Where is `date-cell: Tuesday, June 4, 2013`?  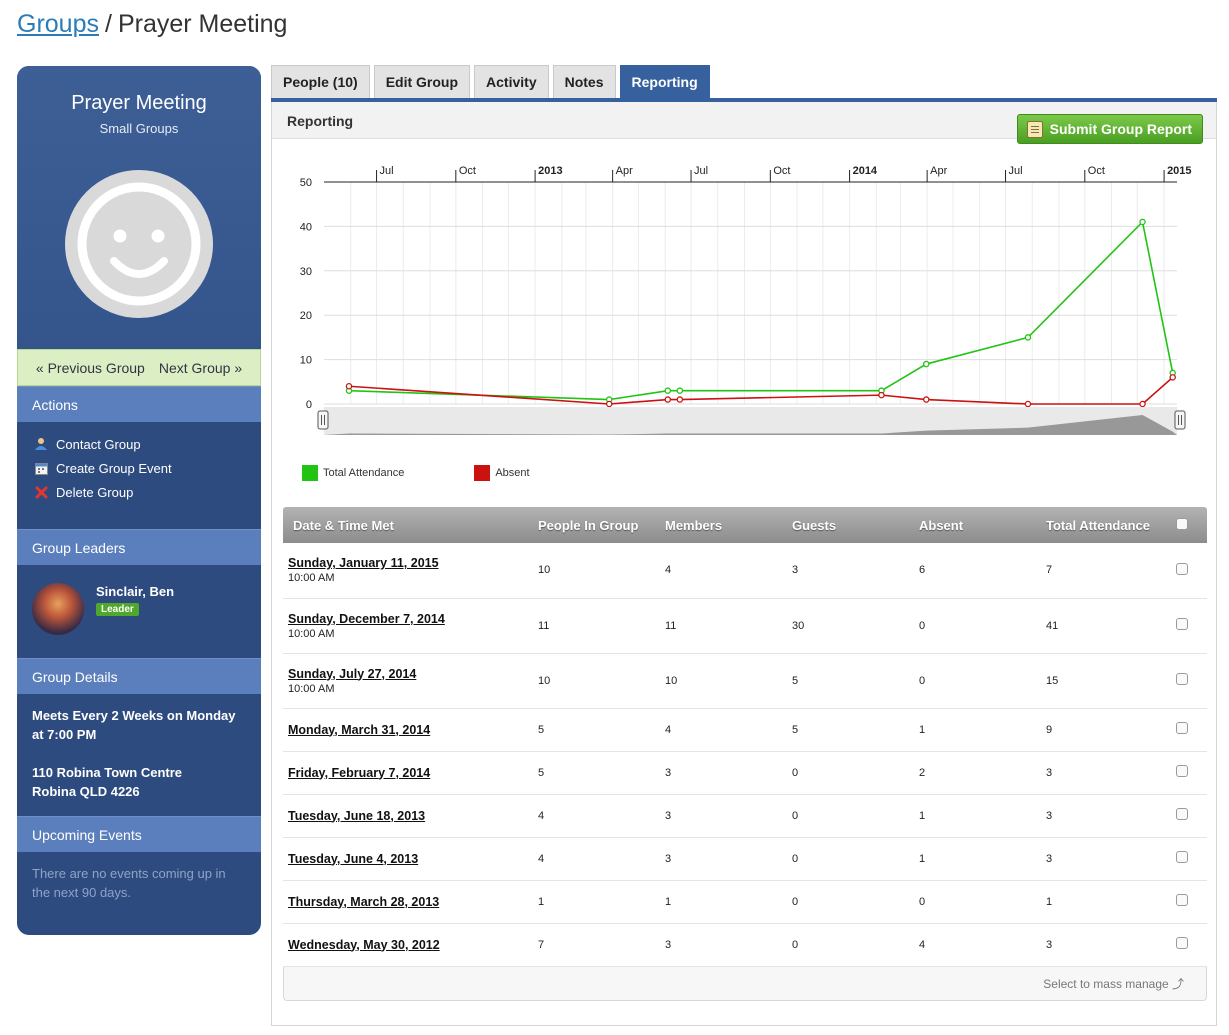 date-cell: Tuesday, June 4, 2013 is located at coordinates (405, 859).